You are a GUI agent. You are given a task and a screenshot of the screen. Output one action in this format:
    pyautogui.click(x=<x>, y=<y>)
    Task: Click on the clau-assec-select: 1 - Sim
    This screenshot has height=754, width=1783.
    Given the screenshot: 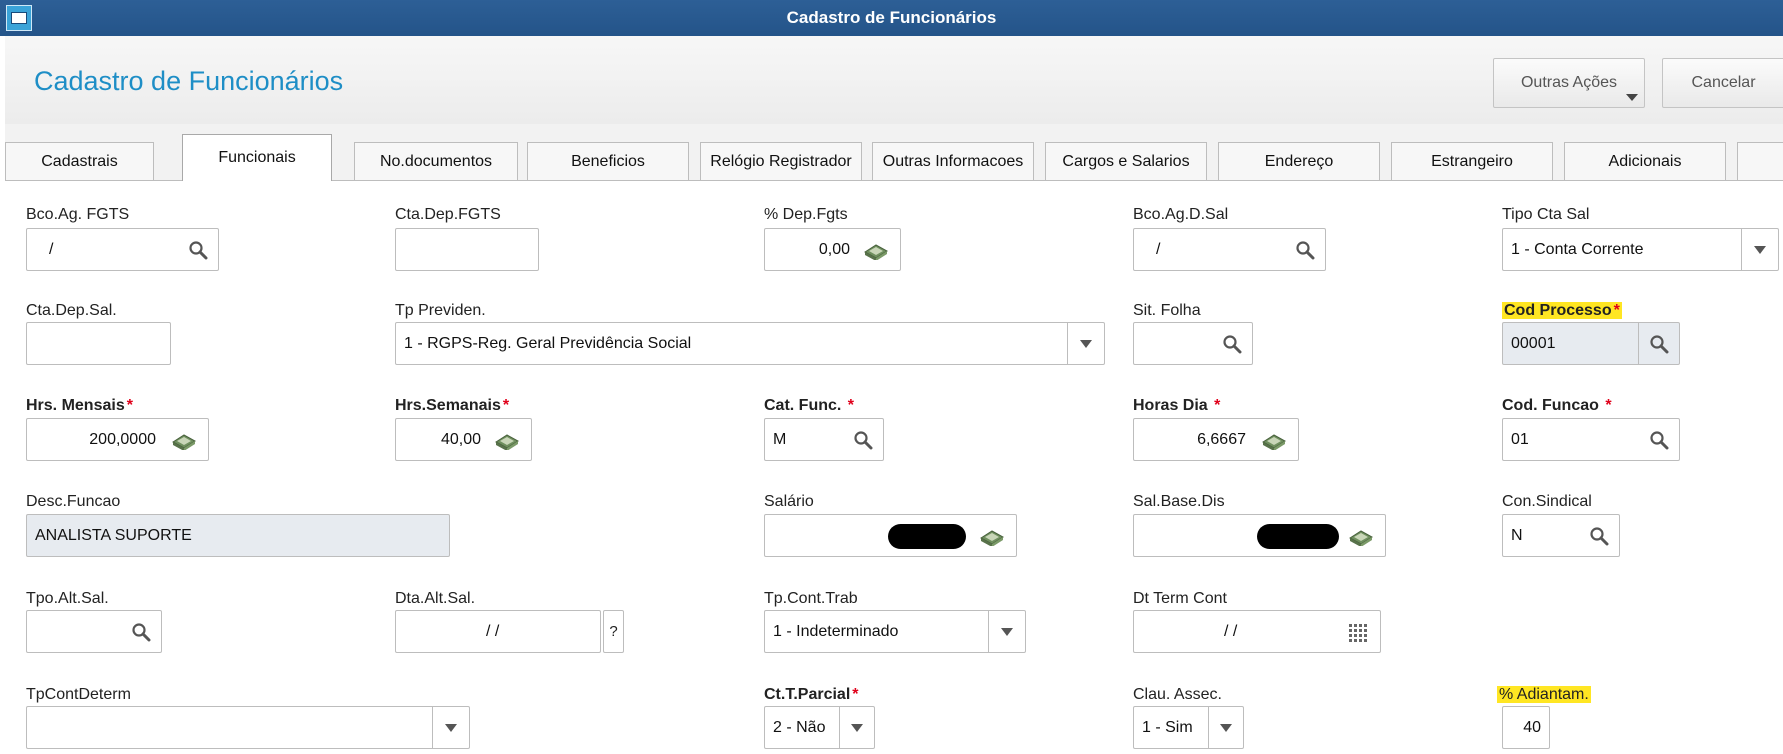 What is the action you would take?
    pyautogui.click(x=1188, y=727)
    